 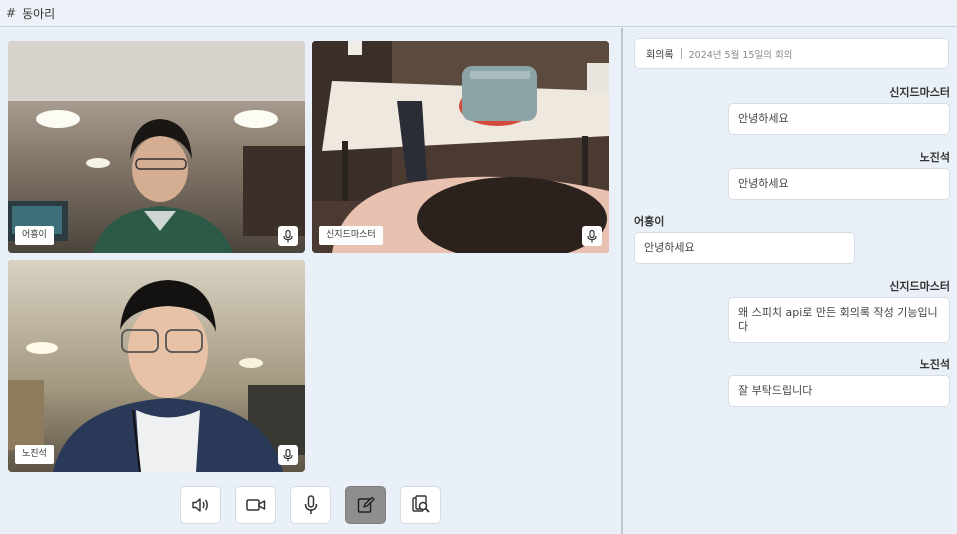 I want to click on speaker-icon, so click(x=199, y=505).